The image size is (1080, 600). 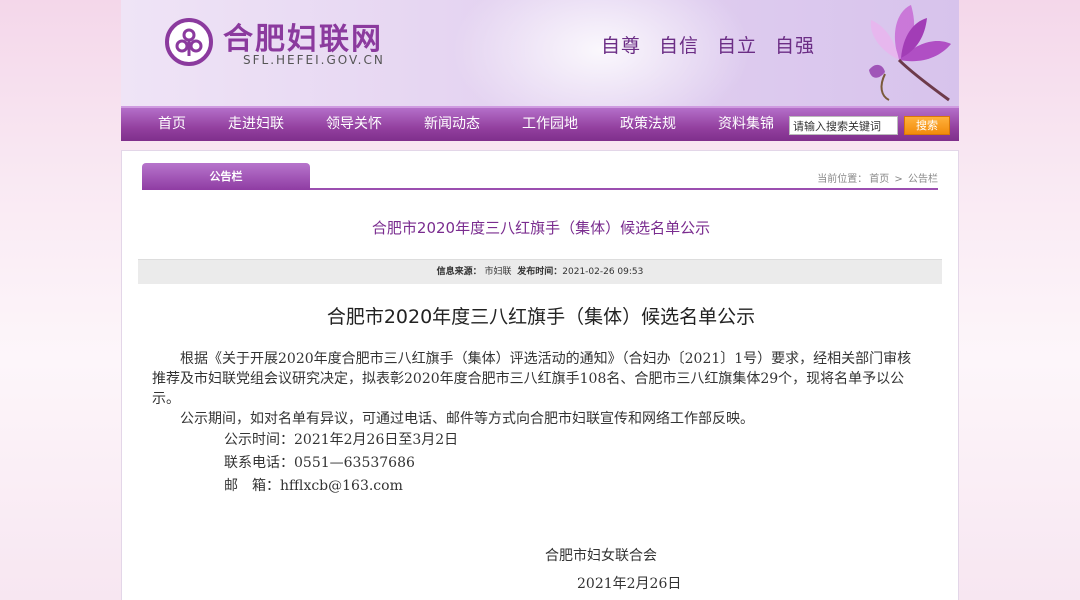 I want to click on source-value: 市妇联, so click(x=498, y=272).